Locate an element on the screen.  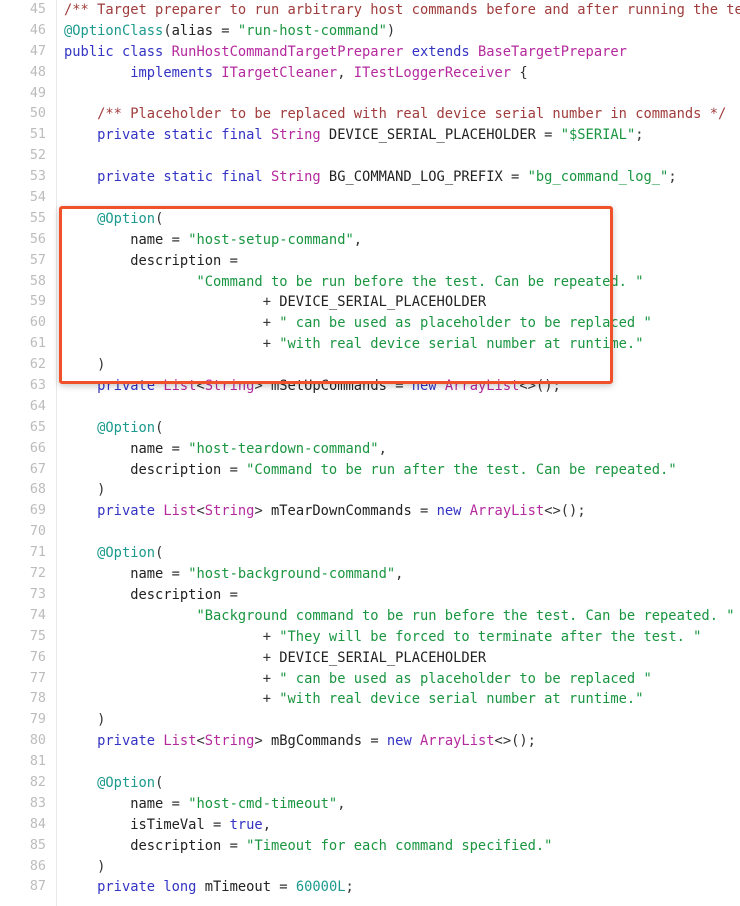
token-string: "host-teardown-command" is located at coordinates (283, 448).